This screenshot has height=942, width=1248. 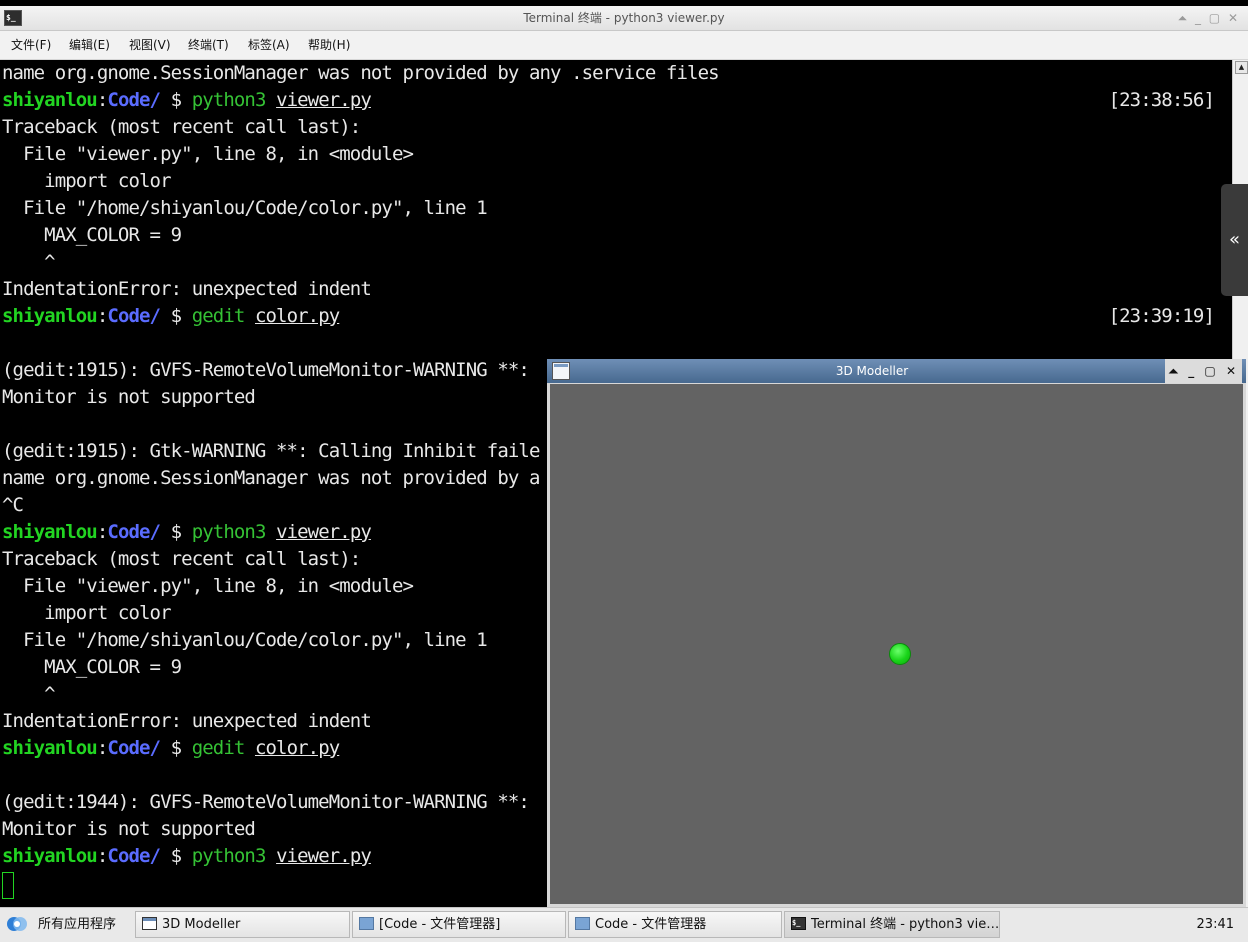 What do you see at coordinates (872, 371) in the screenshot?
I see `modeller-window-title: 3D Modeller` at bounding box center [872, 371].